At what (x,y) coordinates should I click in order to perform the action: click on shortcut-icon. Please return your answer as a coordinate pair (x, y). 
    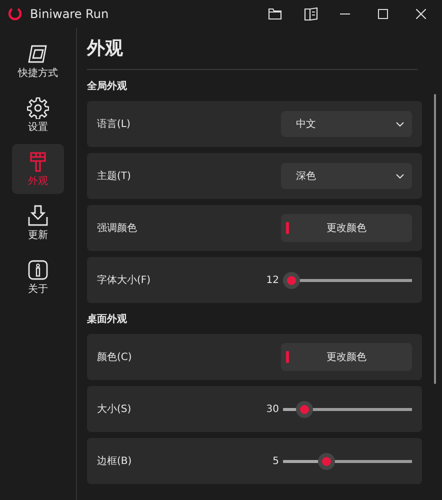
    Looking at the image, I should click on (38, 53).